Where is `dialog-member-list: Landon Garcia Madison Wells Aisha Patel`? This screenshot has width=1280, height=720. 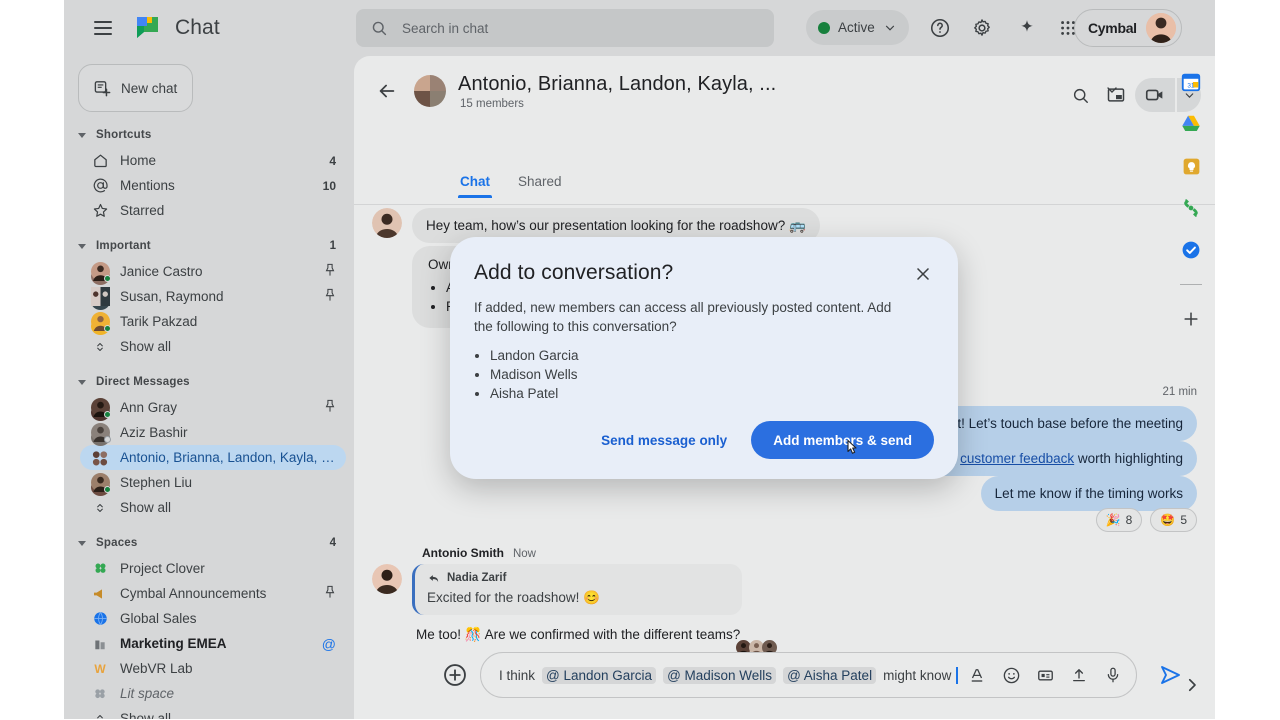 dialog-member-list: Landon Garcia Madison Wells Aisha Patel is located at coordinates (711, 375).